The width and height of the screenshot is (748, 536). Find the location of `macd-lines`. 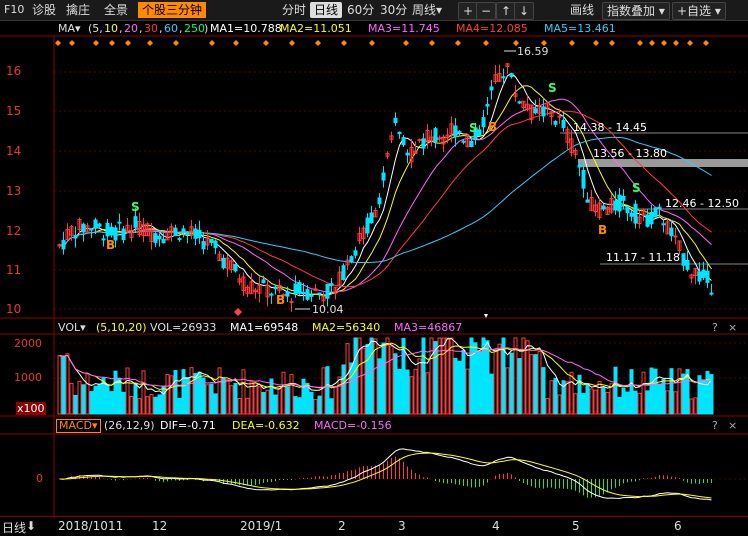

macd-lines is located at coordinates (385, 474).